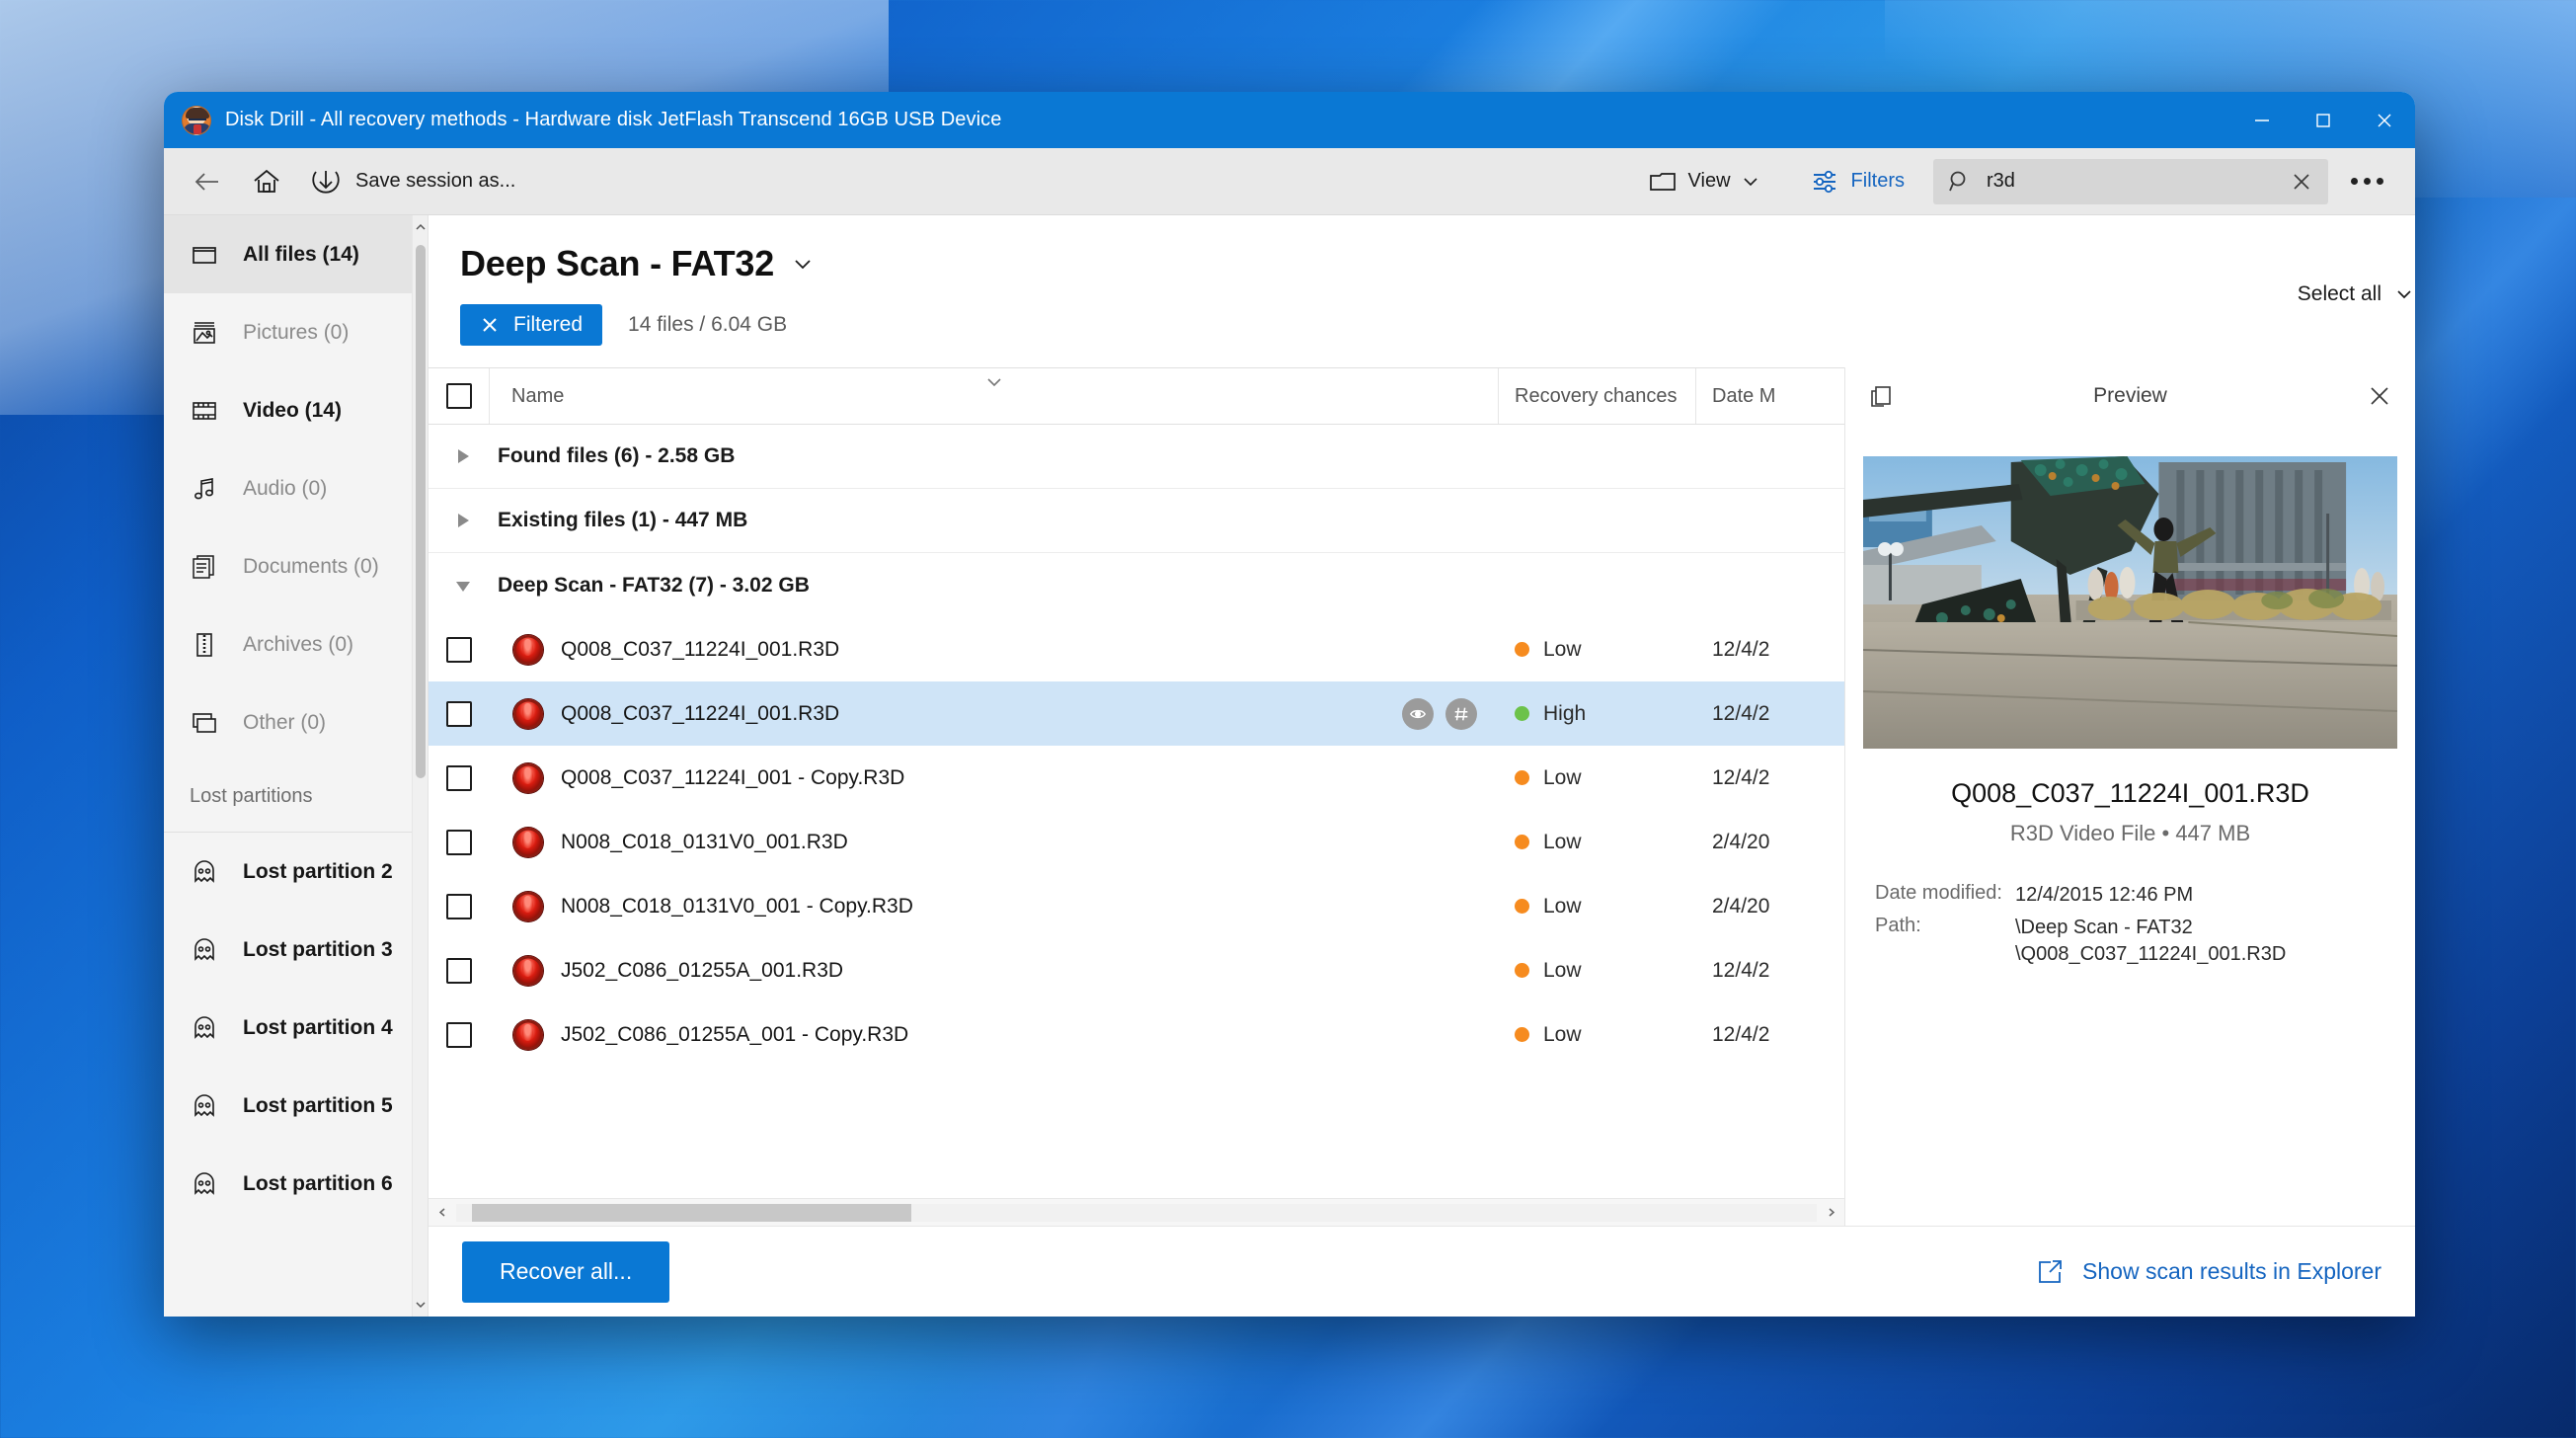 This screenshot has height=1438, width=2576. I want to click on scroll-left-arrow-icon, so click(442, 1212).